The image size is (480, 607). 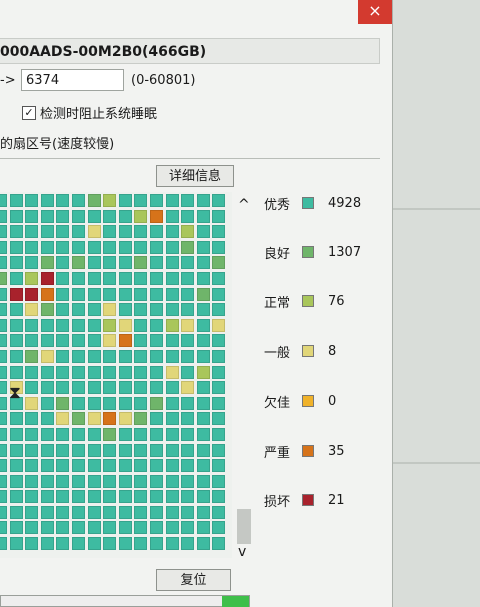 I want to click on legend-item-poor: 欠佳 0, so click(x=327, y=401).